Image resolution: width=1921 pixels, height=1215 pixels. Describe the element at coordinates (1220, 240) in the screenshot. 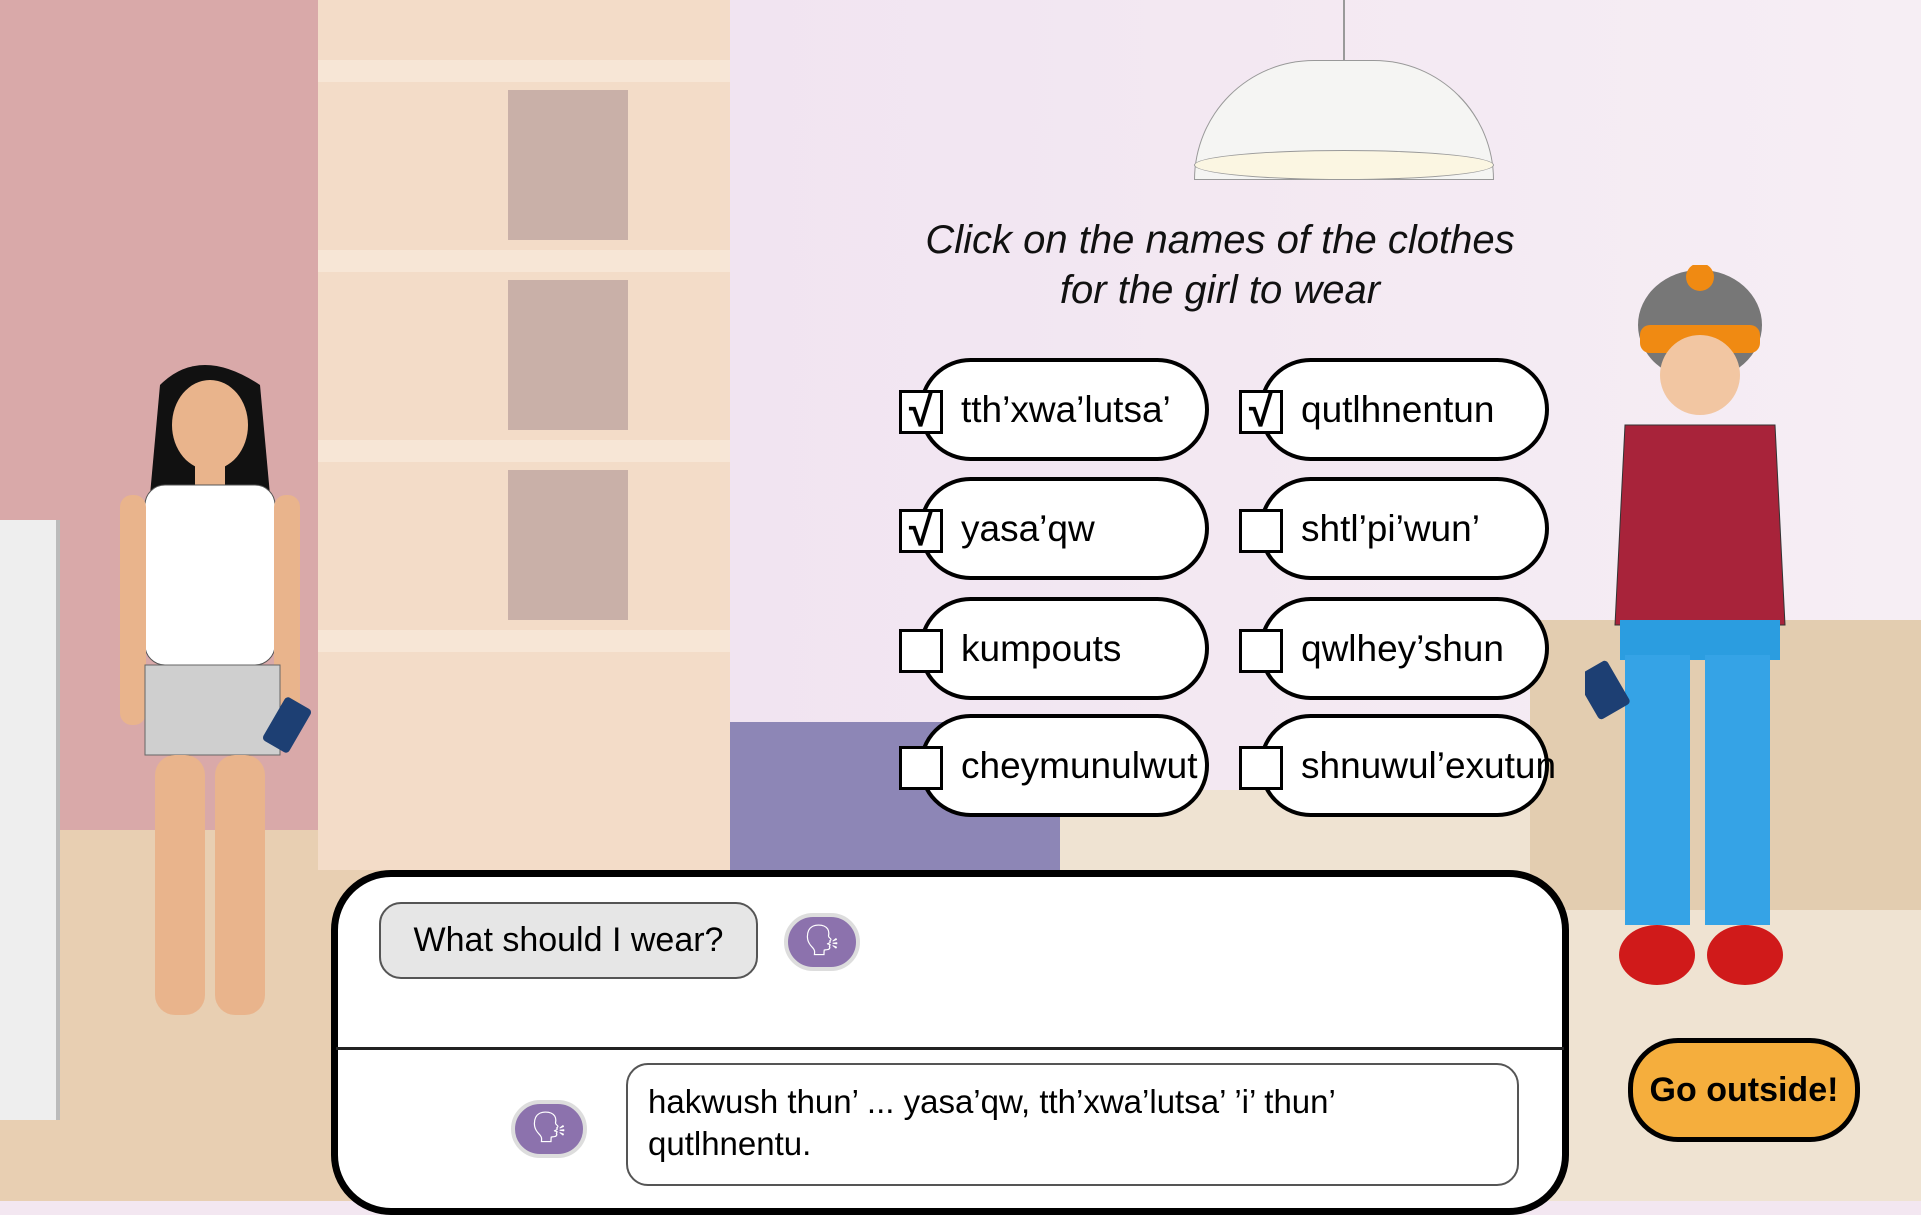

I see `instruction-line-1: Click on the names of the clothes` at that location.